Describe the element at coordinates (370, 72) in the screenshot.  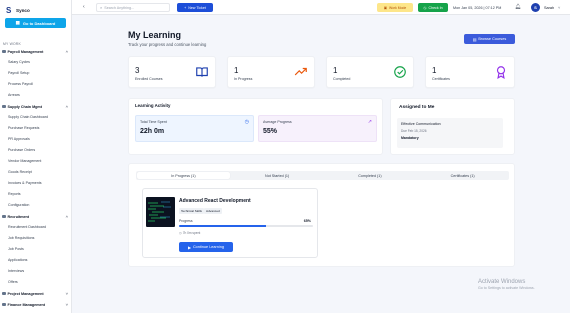
I see `stat-card-completed: 1 Completed` at that location.